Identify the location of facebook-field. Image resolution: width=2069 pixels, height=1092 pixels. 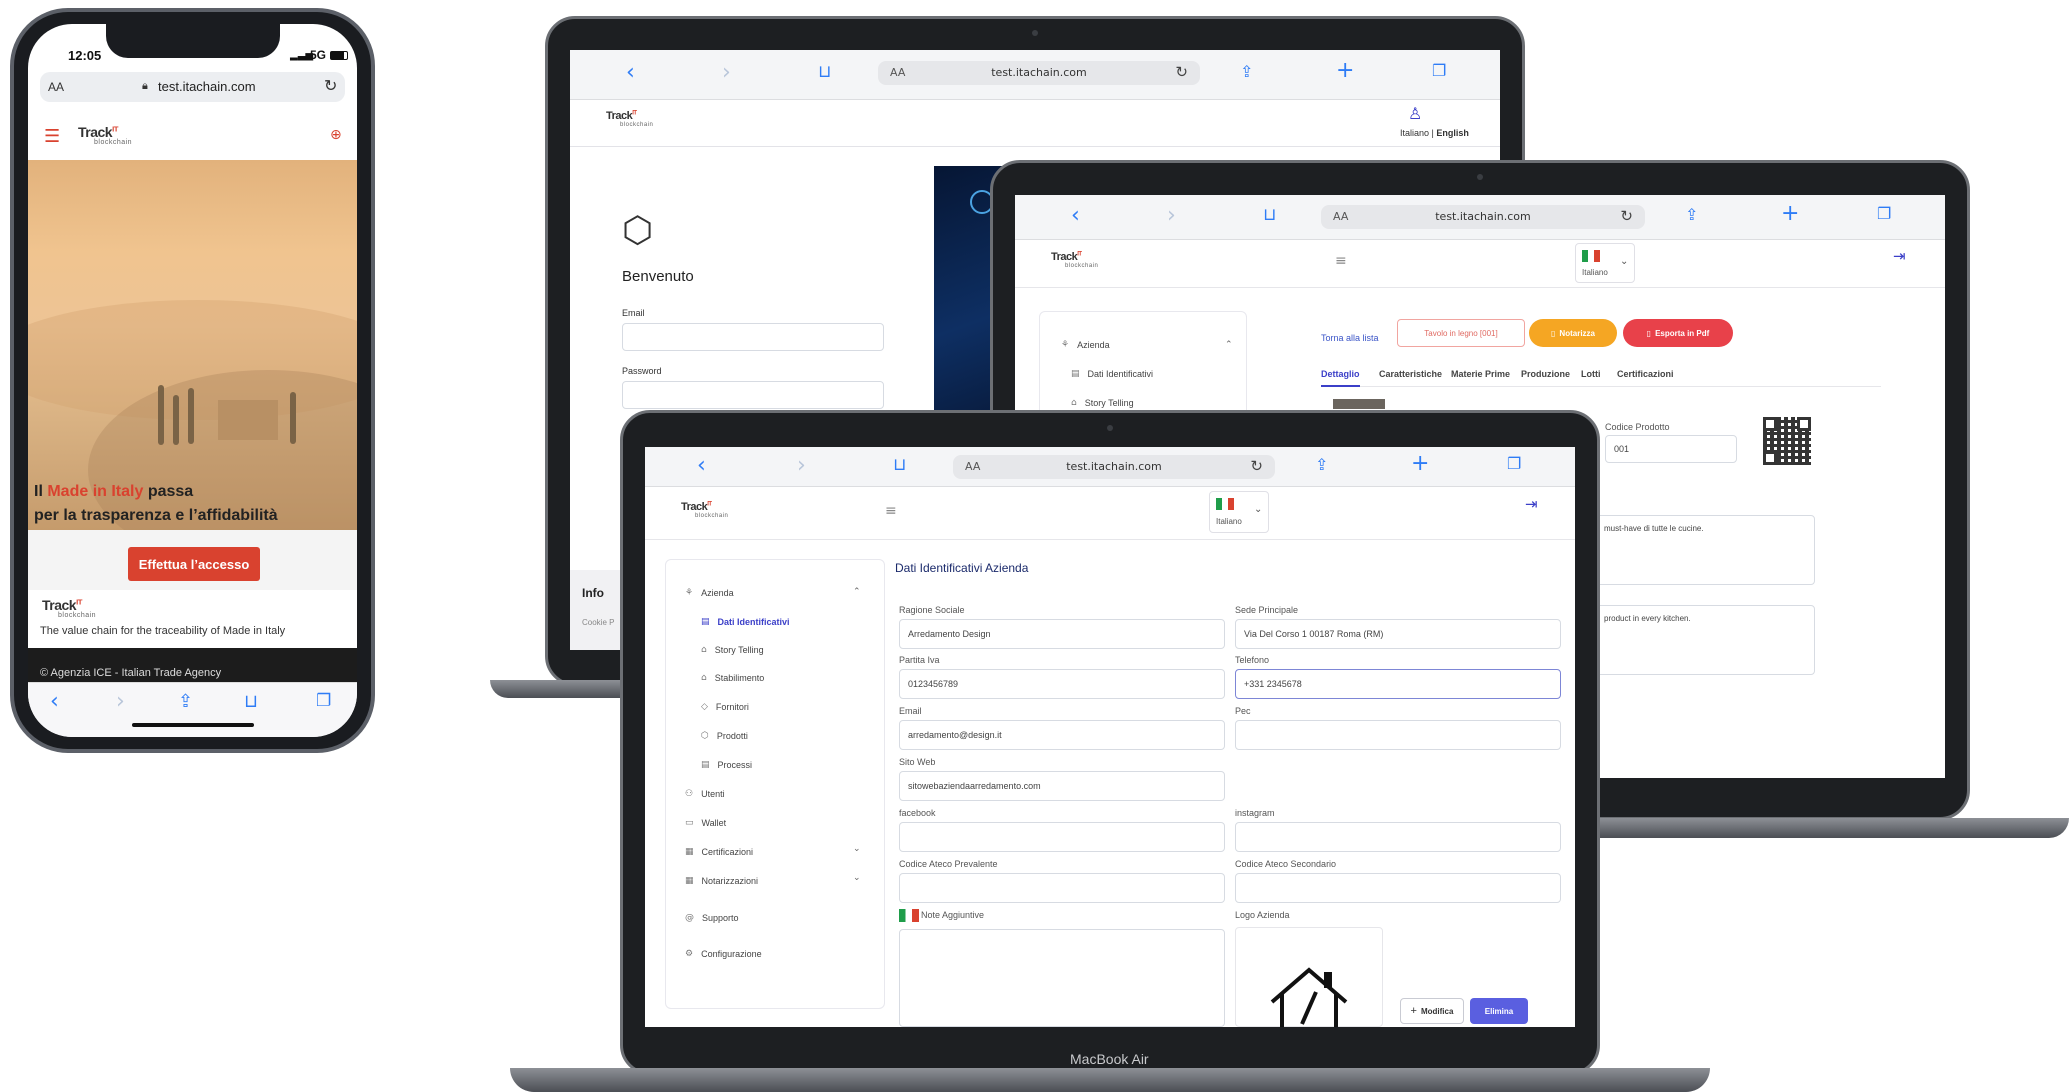
(1062, 837).